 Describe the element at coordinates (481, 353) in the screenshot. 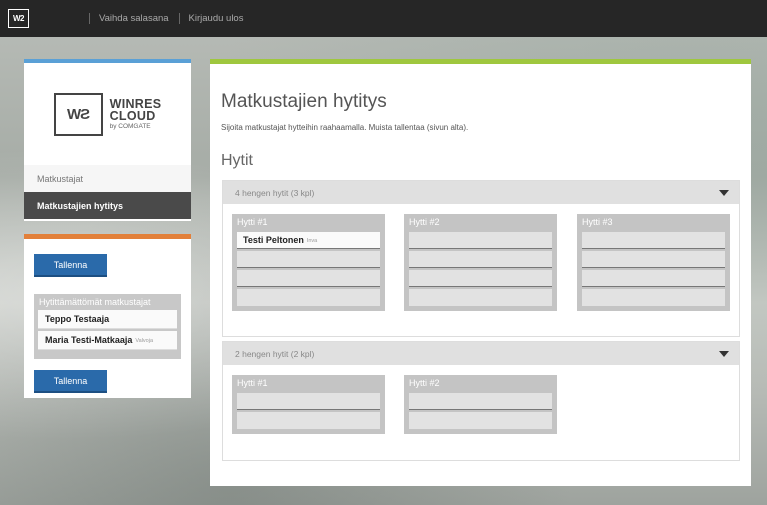

I see `cabin-group-header: 2 hengen hytit (2 kpl)` at that location.